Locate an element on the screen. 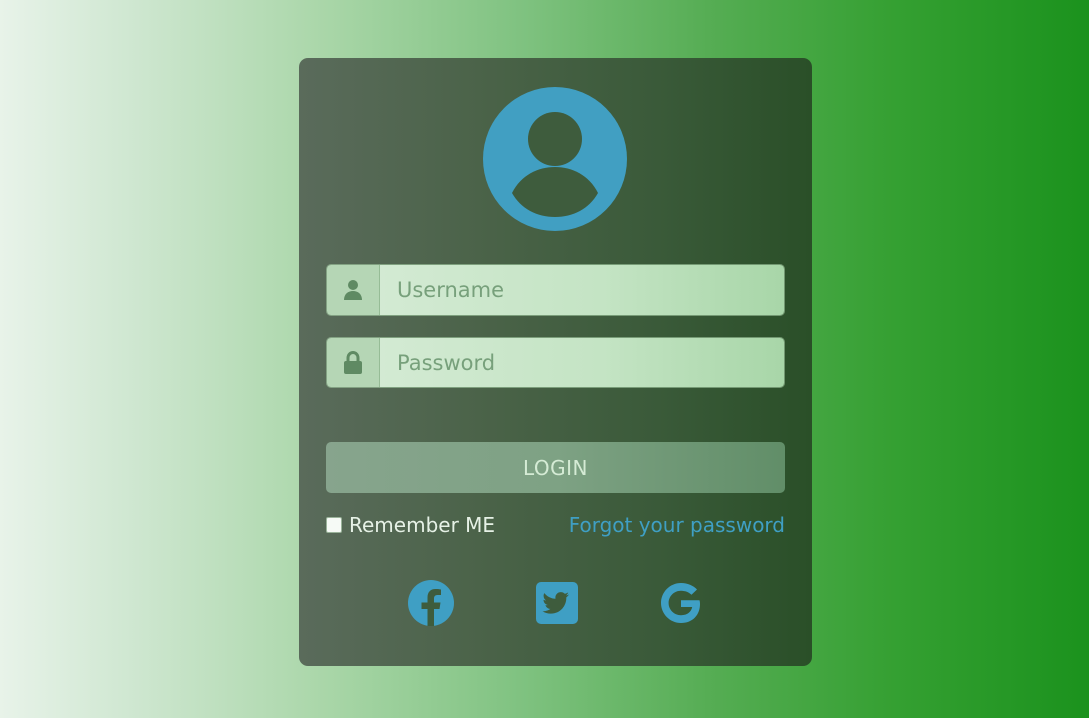  remember-me-checkbox is located at coordinates (334, 525).